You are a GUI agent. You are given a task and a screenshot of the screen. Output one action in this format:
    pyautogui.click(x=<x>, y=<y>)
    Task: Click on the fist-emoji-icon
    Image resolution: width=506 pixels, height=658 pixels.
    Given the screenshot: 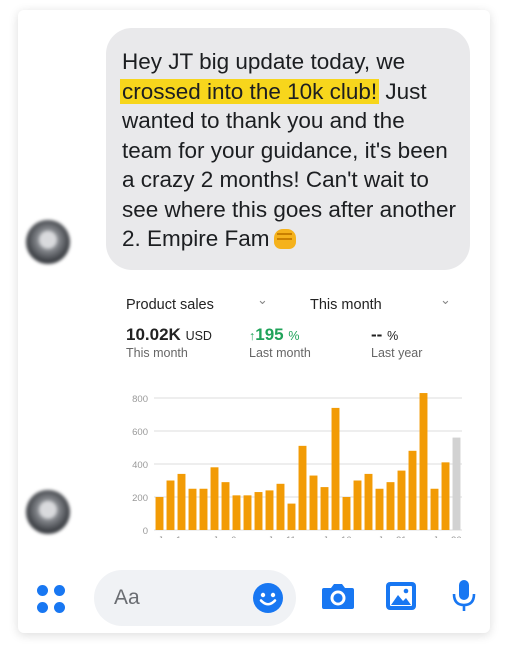 What is the action you would take?
    pyautogui.click(x=284, y=239)
    